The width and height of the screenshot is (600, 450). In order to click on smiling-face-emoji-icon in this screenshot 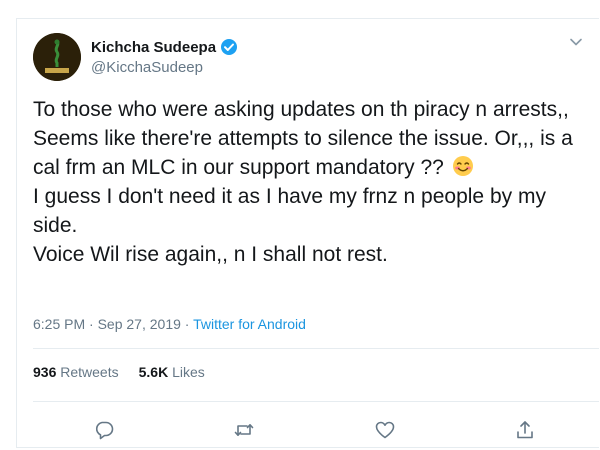, I will do `click(463, 166)`.